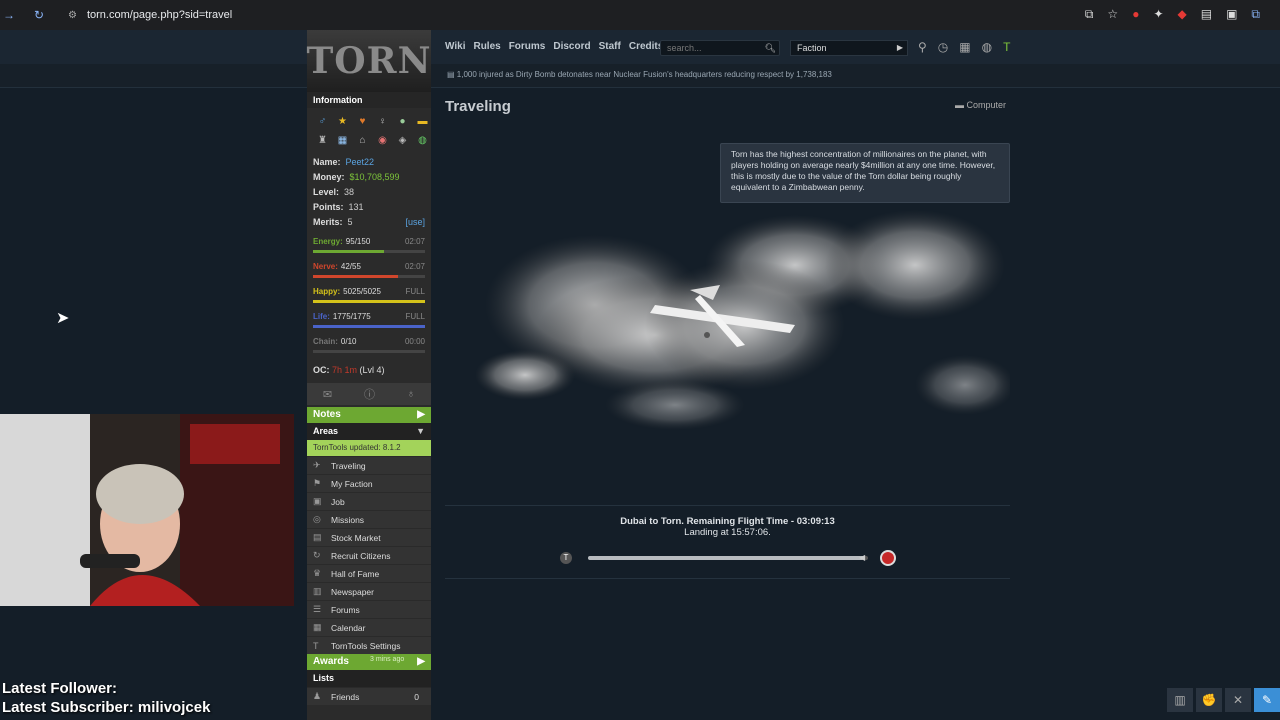 This screenshot has width=1280, height=720. I want to click on sidebar-item-friends: ♟ Friends 0, so click(369, 696).